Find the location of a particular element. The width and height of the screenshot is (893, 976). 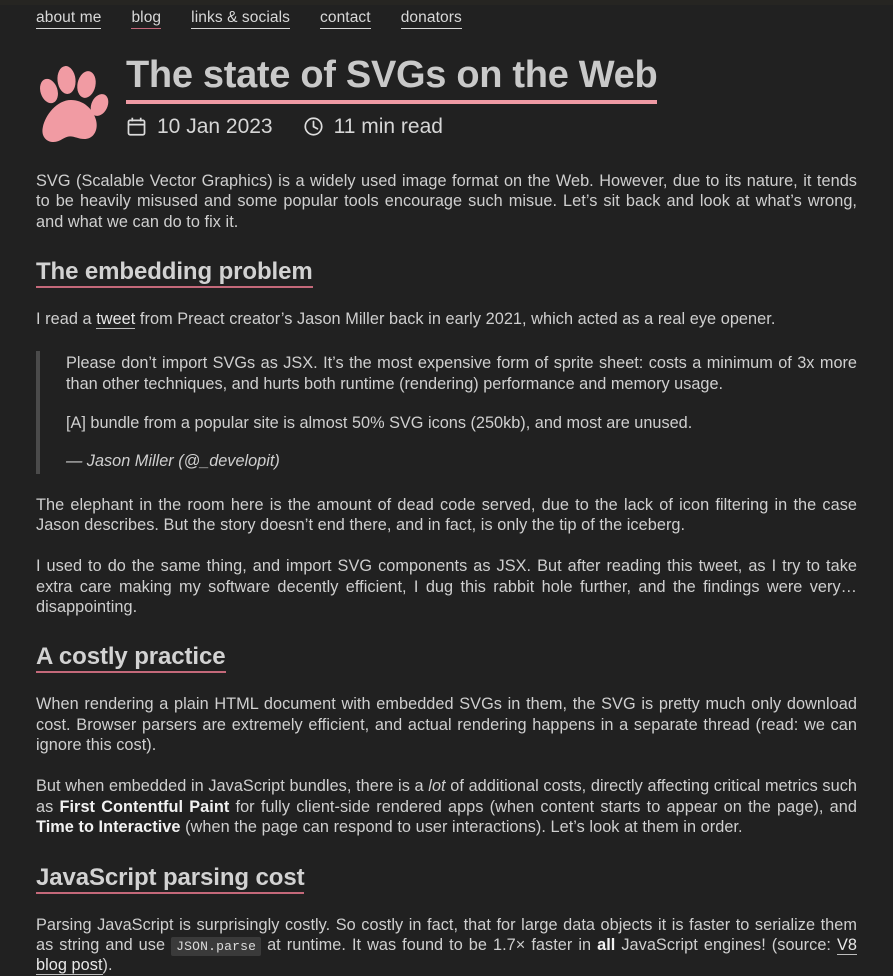

tweet-lead-before: I read a is located at coordinates (66, 319).